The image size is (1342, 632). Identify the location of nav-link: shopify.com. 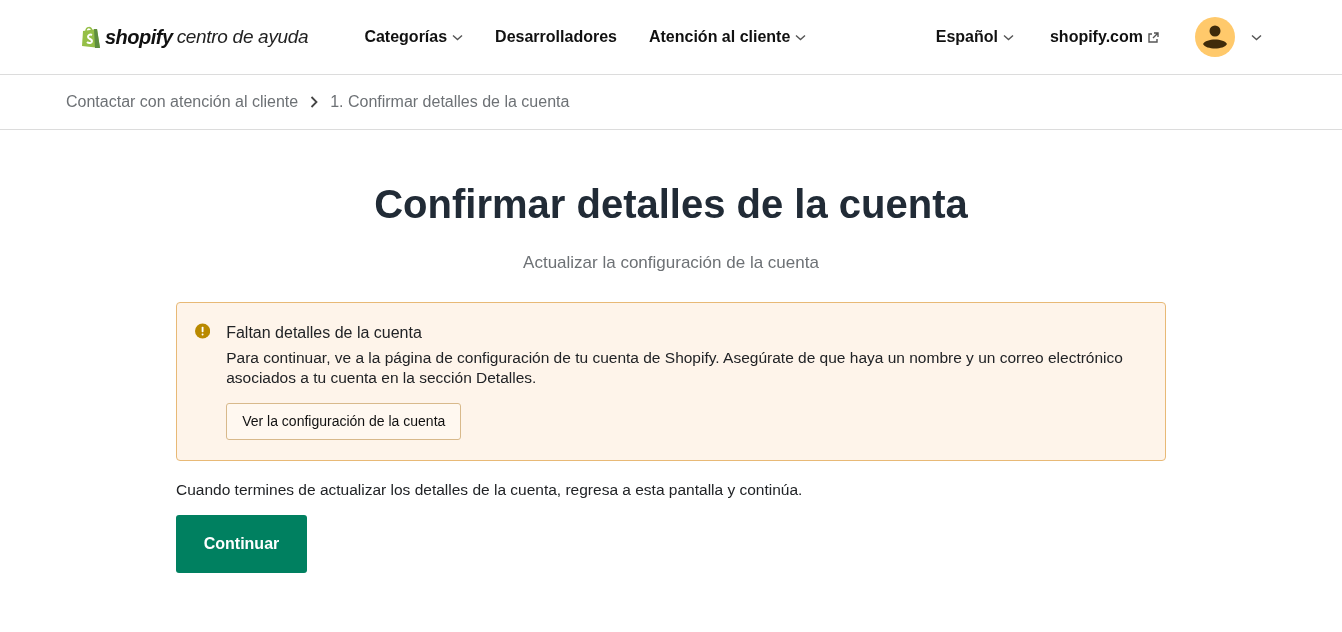
(1104, 37).